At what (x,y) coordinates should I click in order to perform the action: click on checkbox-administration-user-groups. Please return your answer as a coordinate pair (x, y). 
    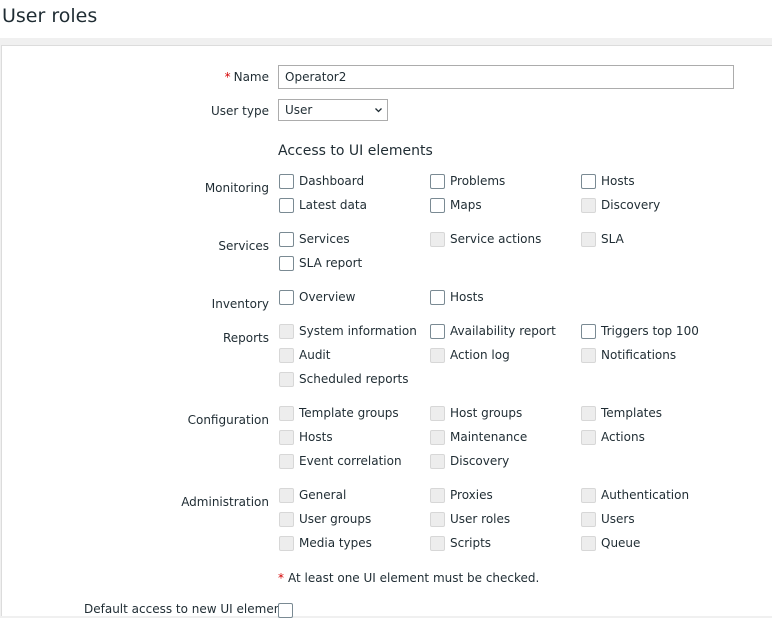
    Looking at the image, I should click on (286, 519).